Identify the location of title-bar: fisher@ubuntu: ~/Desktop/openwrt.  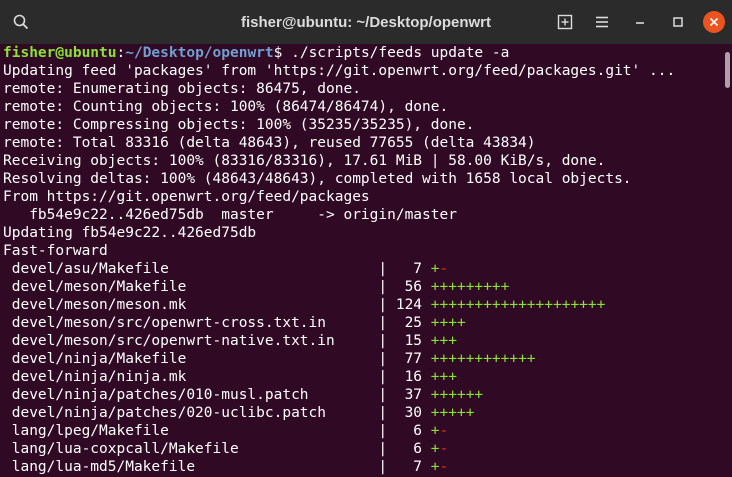
(366, 22).